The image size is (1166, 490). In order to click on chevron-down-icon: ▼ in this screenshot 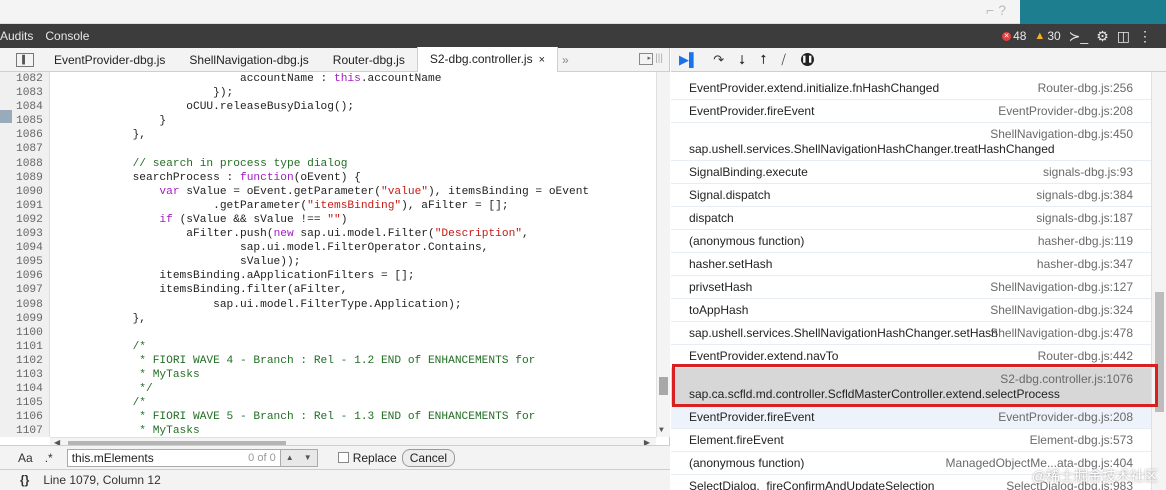, I will do `click(308, 457)`.